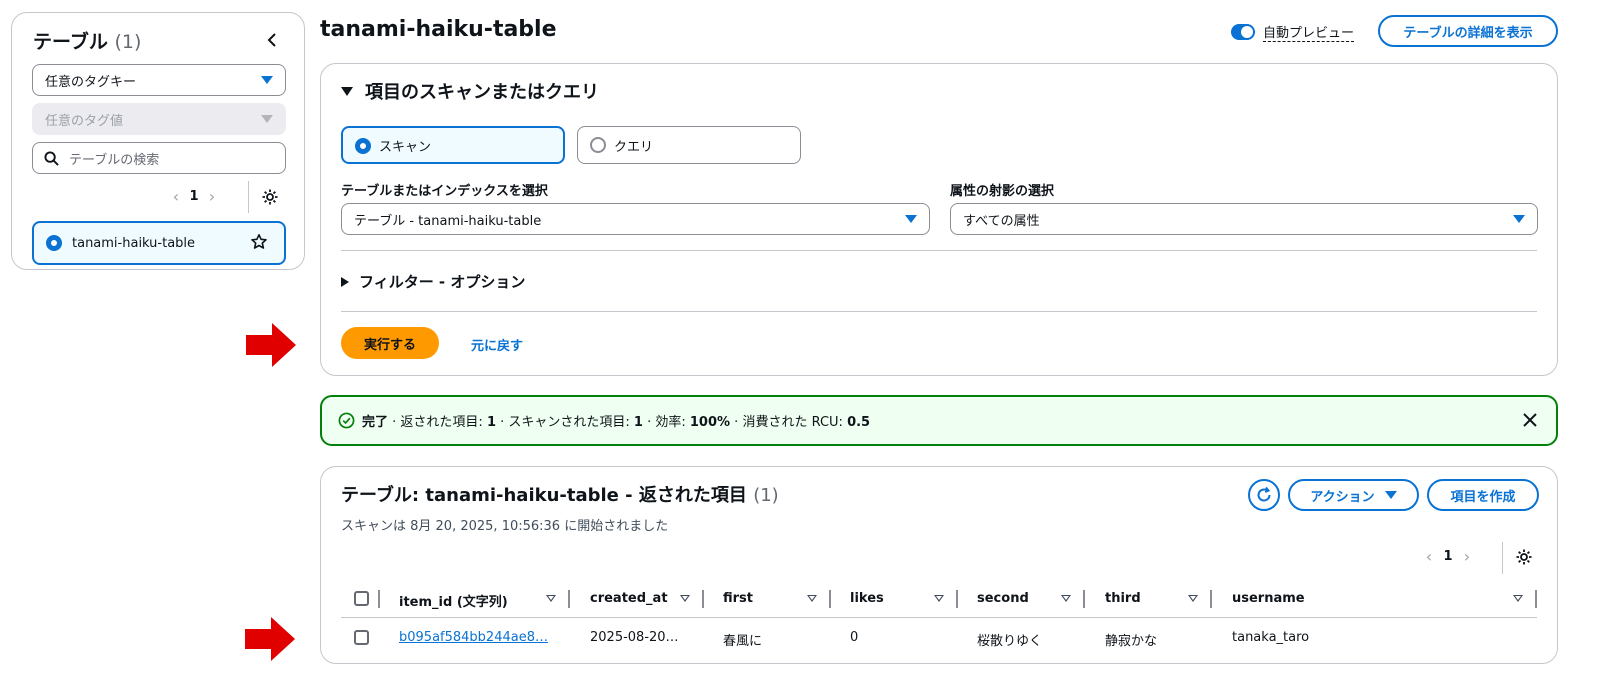 The image size is (1602, 688). Describe the element at coordinates (497, 344) in the screenshot. I see `reset-button: 元に戻す` at that location.